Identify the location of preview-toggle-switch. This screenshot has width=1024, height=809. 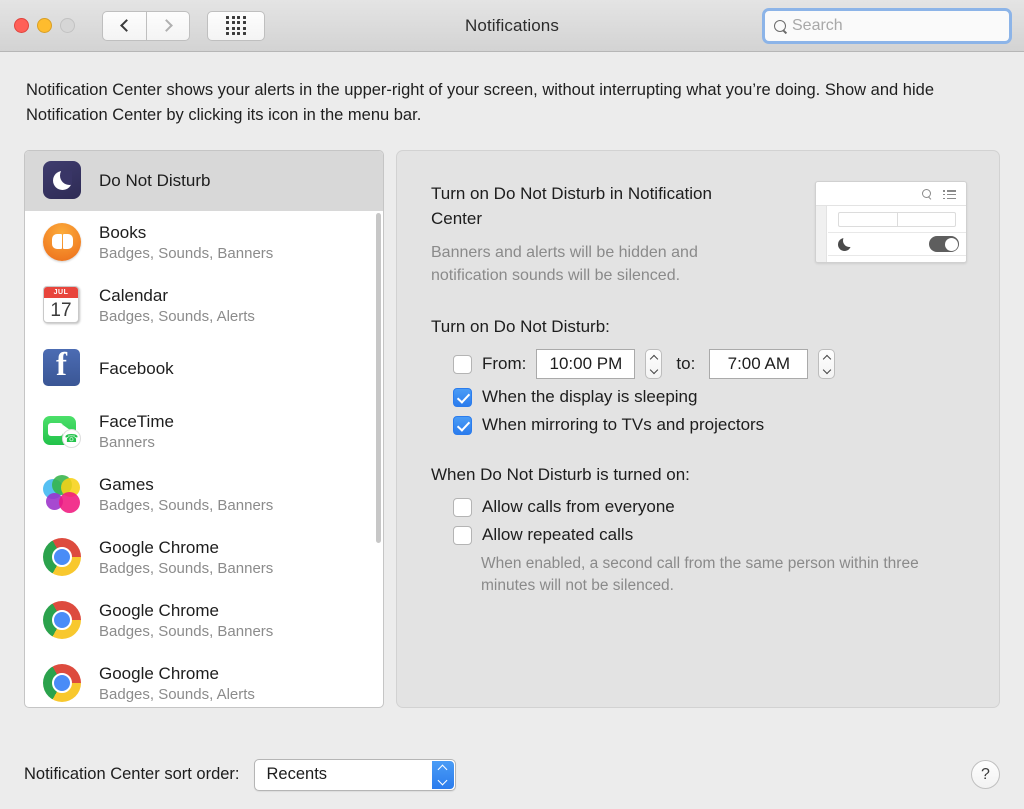
(944, 244).